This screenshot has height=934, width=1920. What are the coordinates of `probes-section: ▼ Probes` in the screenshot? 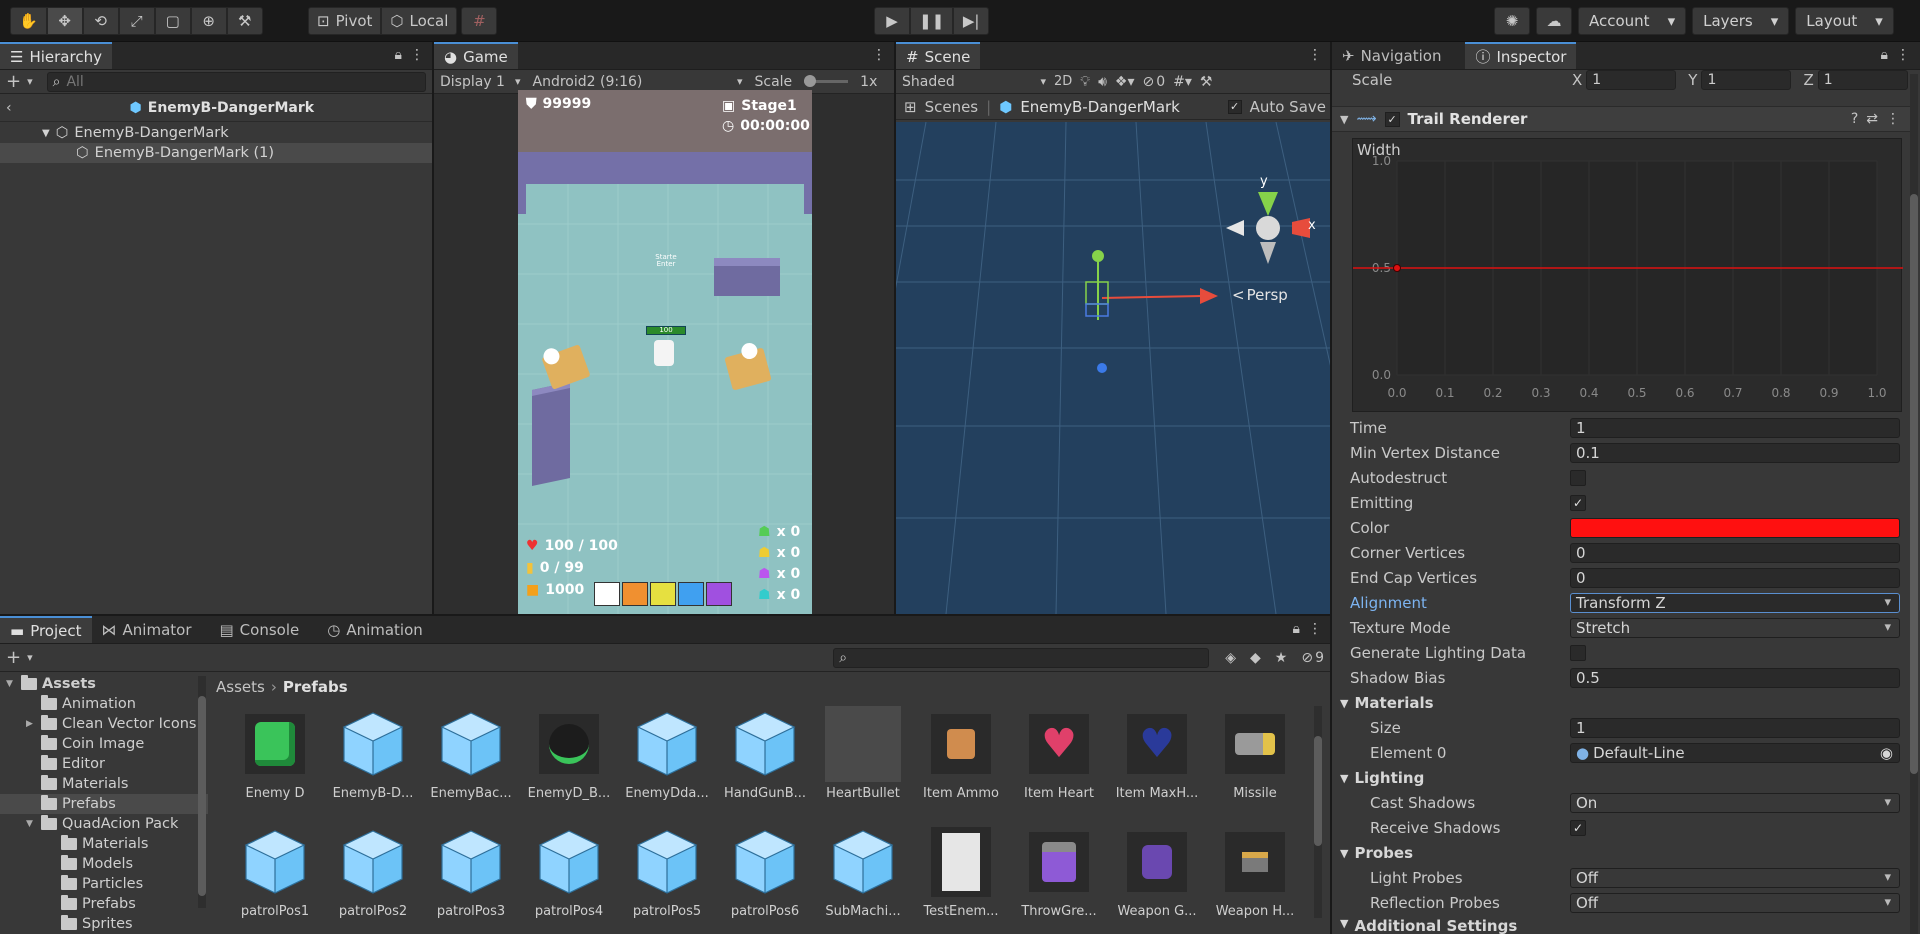 It's located at (1620, 853).